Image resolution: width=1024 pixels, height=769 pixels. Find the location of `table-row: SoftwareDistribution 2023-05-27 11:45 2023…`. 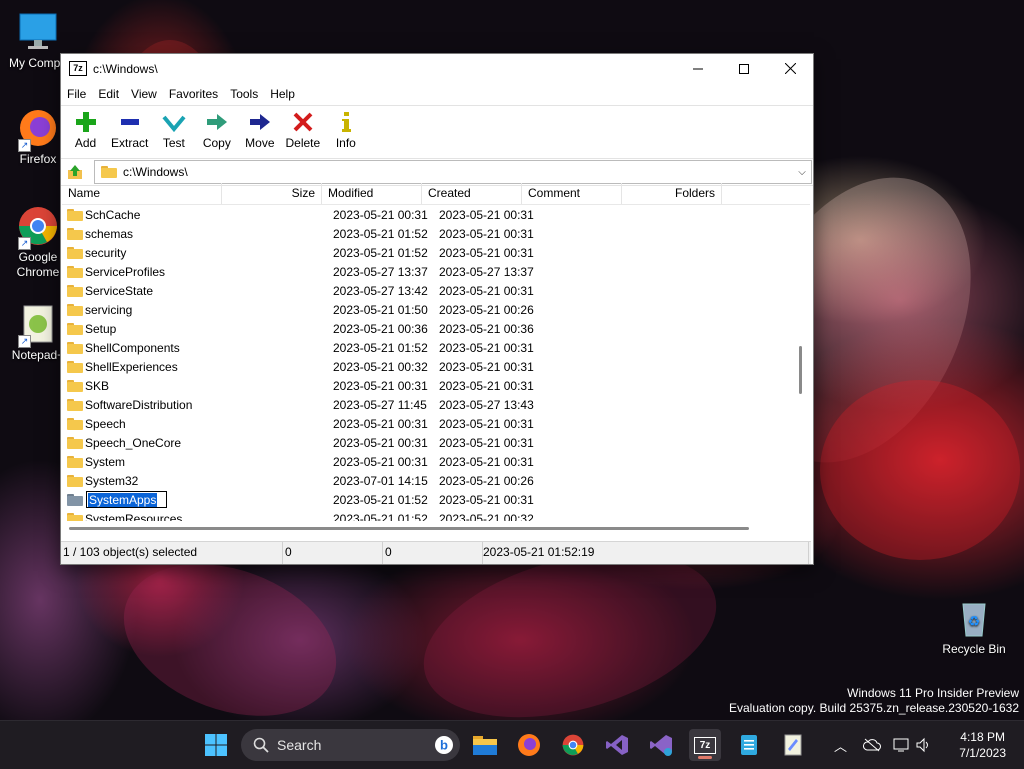

table-row: SoftwareDistribution 2023-05-27 11:45 2023… is located at coordinates (436, 404).